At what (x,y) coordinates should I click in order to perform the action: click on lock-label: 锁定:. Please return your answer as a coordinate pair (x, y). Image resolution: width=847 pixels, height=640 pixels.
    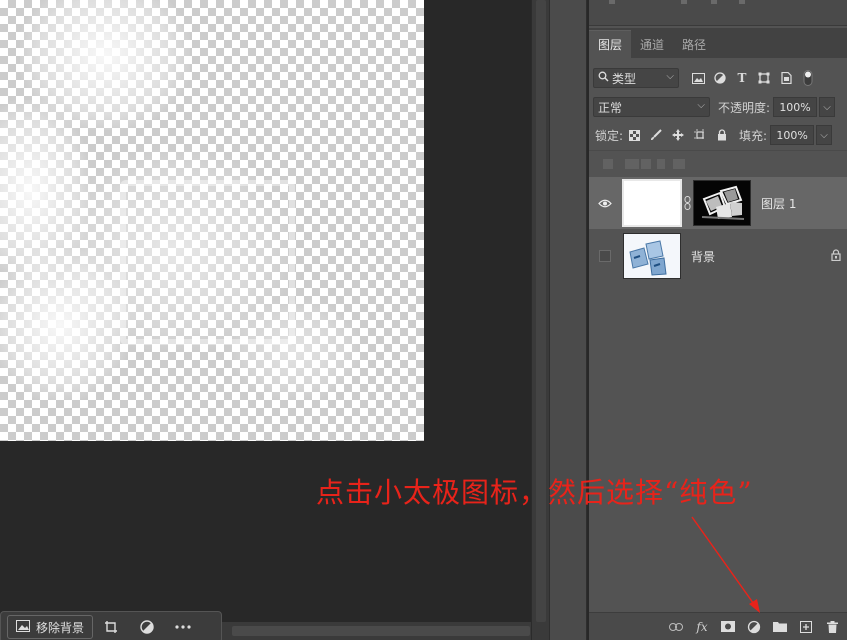
    Looking at the image, I should click on (609, 135).